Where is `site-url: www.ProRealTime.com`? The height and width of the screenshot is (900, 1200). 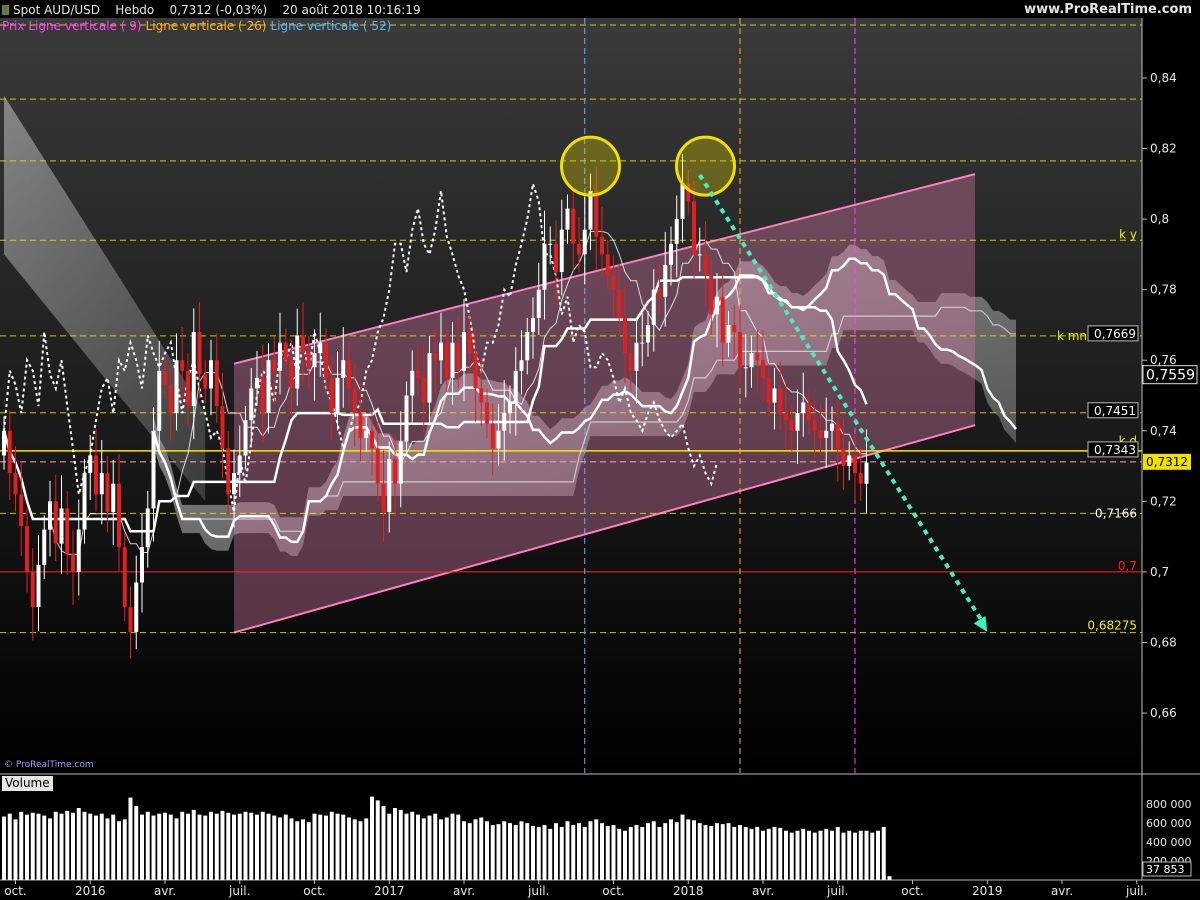 site-url: www.ProRealTime.com is located at coordinates (1108, 9).